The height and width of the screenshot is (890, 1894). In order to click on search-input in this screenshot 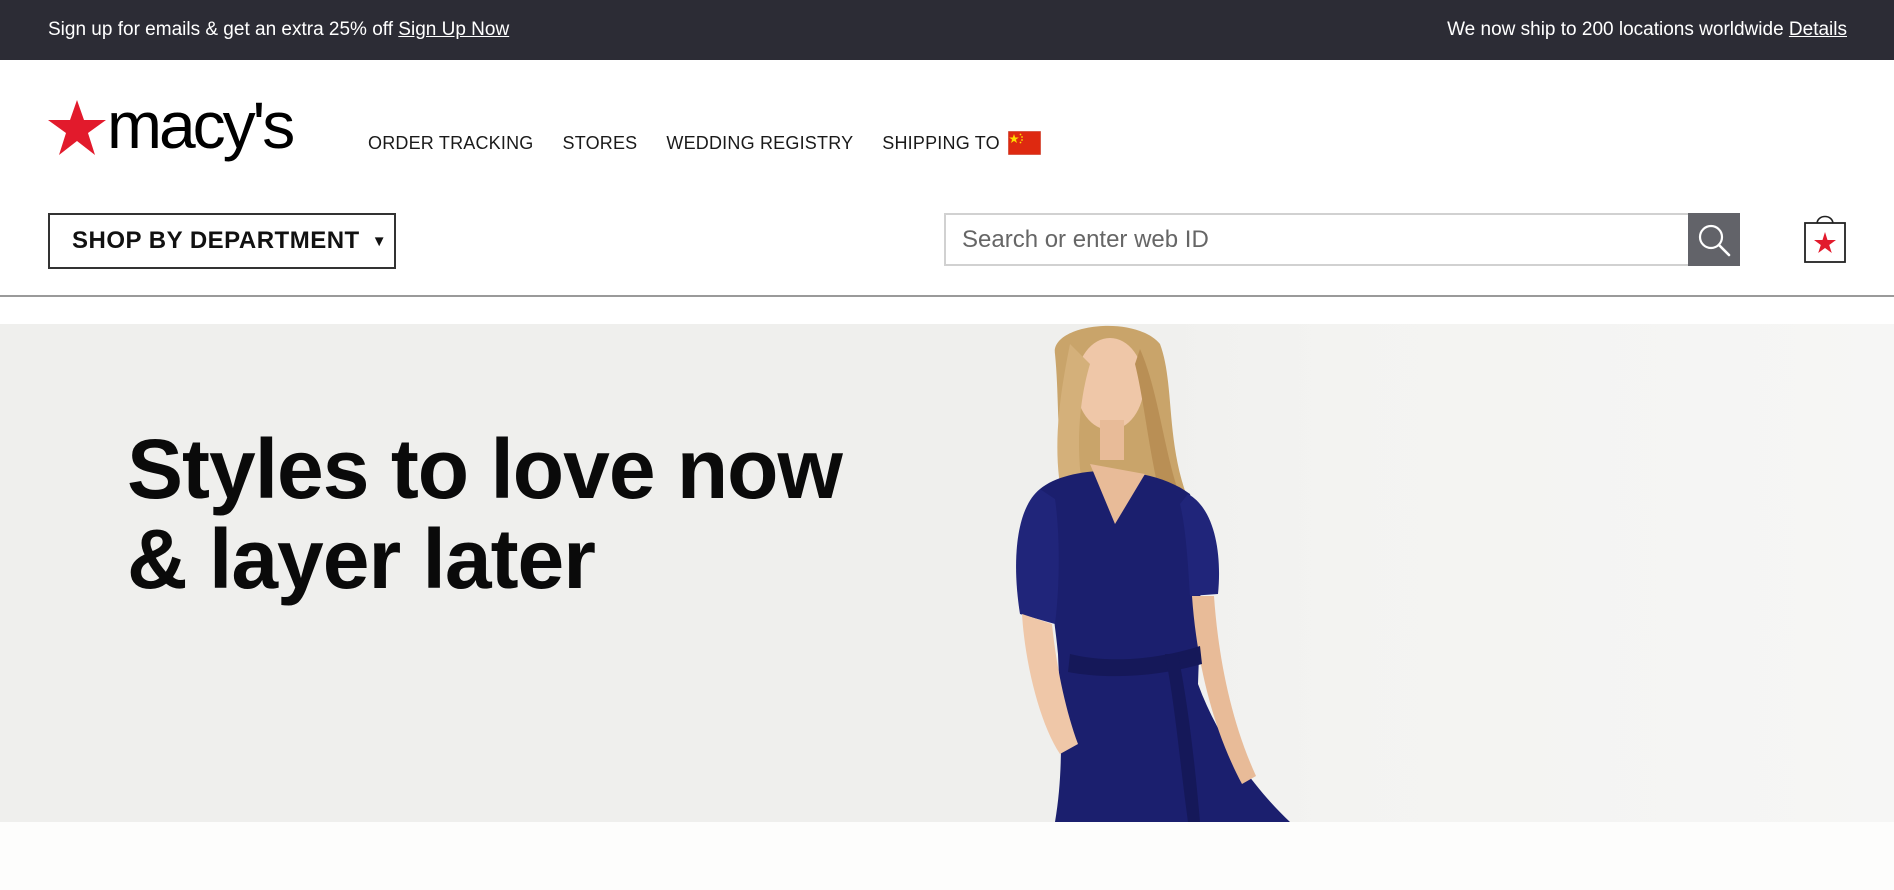, I will do `click(1316, 239)`.